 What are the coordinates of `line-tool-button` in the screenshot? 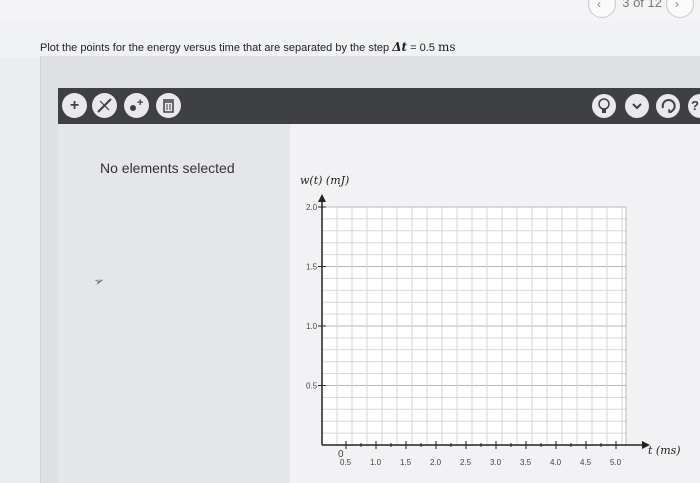 It's located at (104, 105).